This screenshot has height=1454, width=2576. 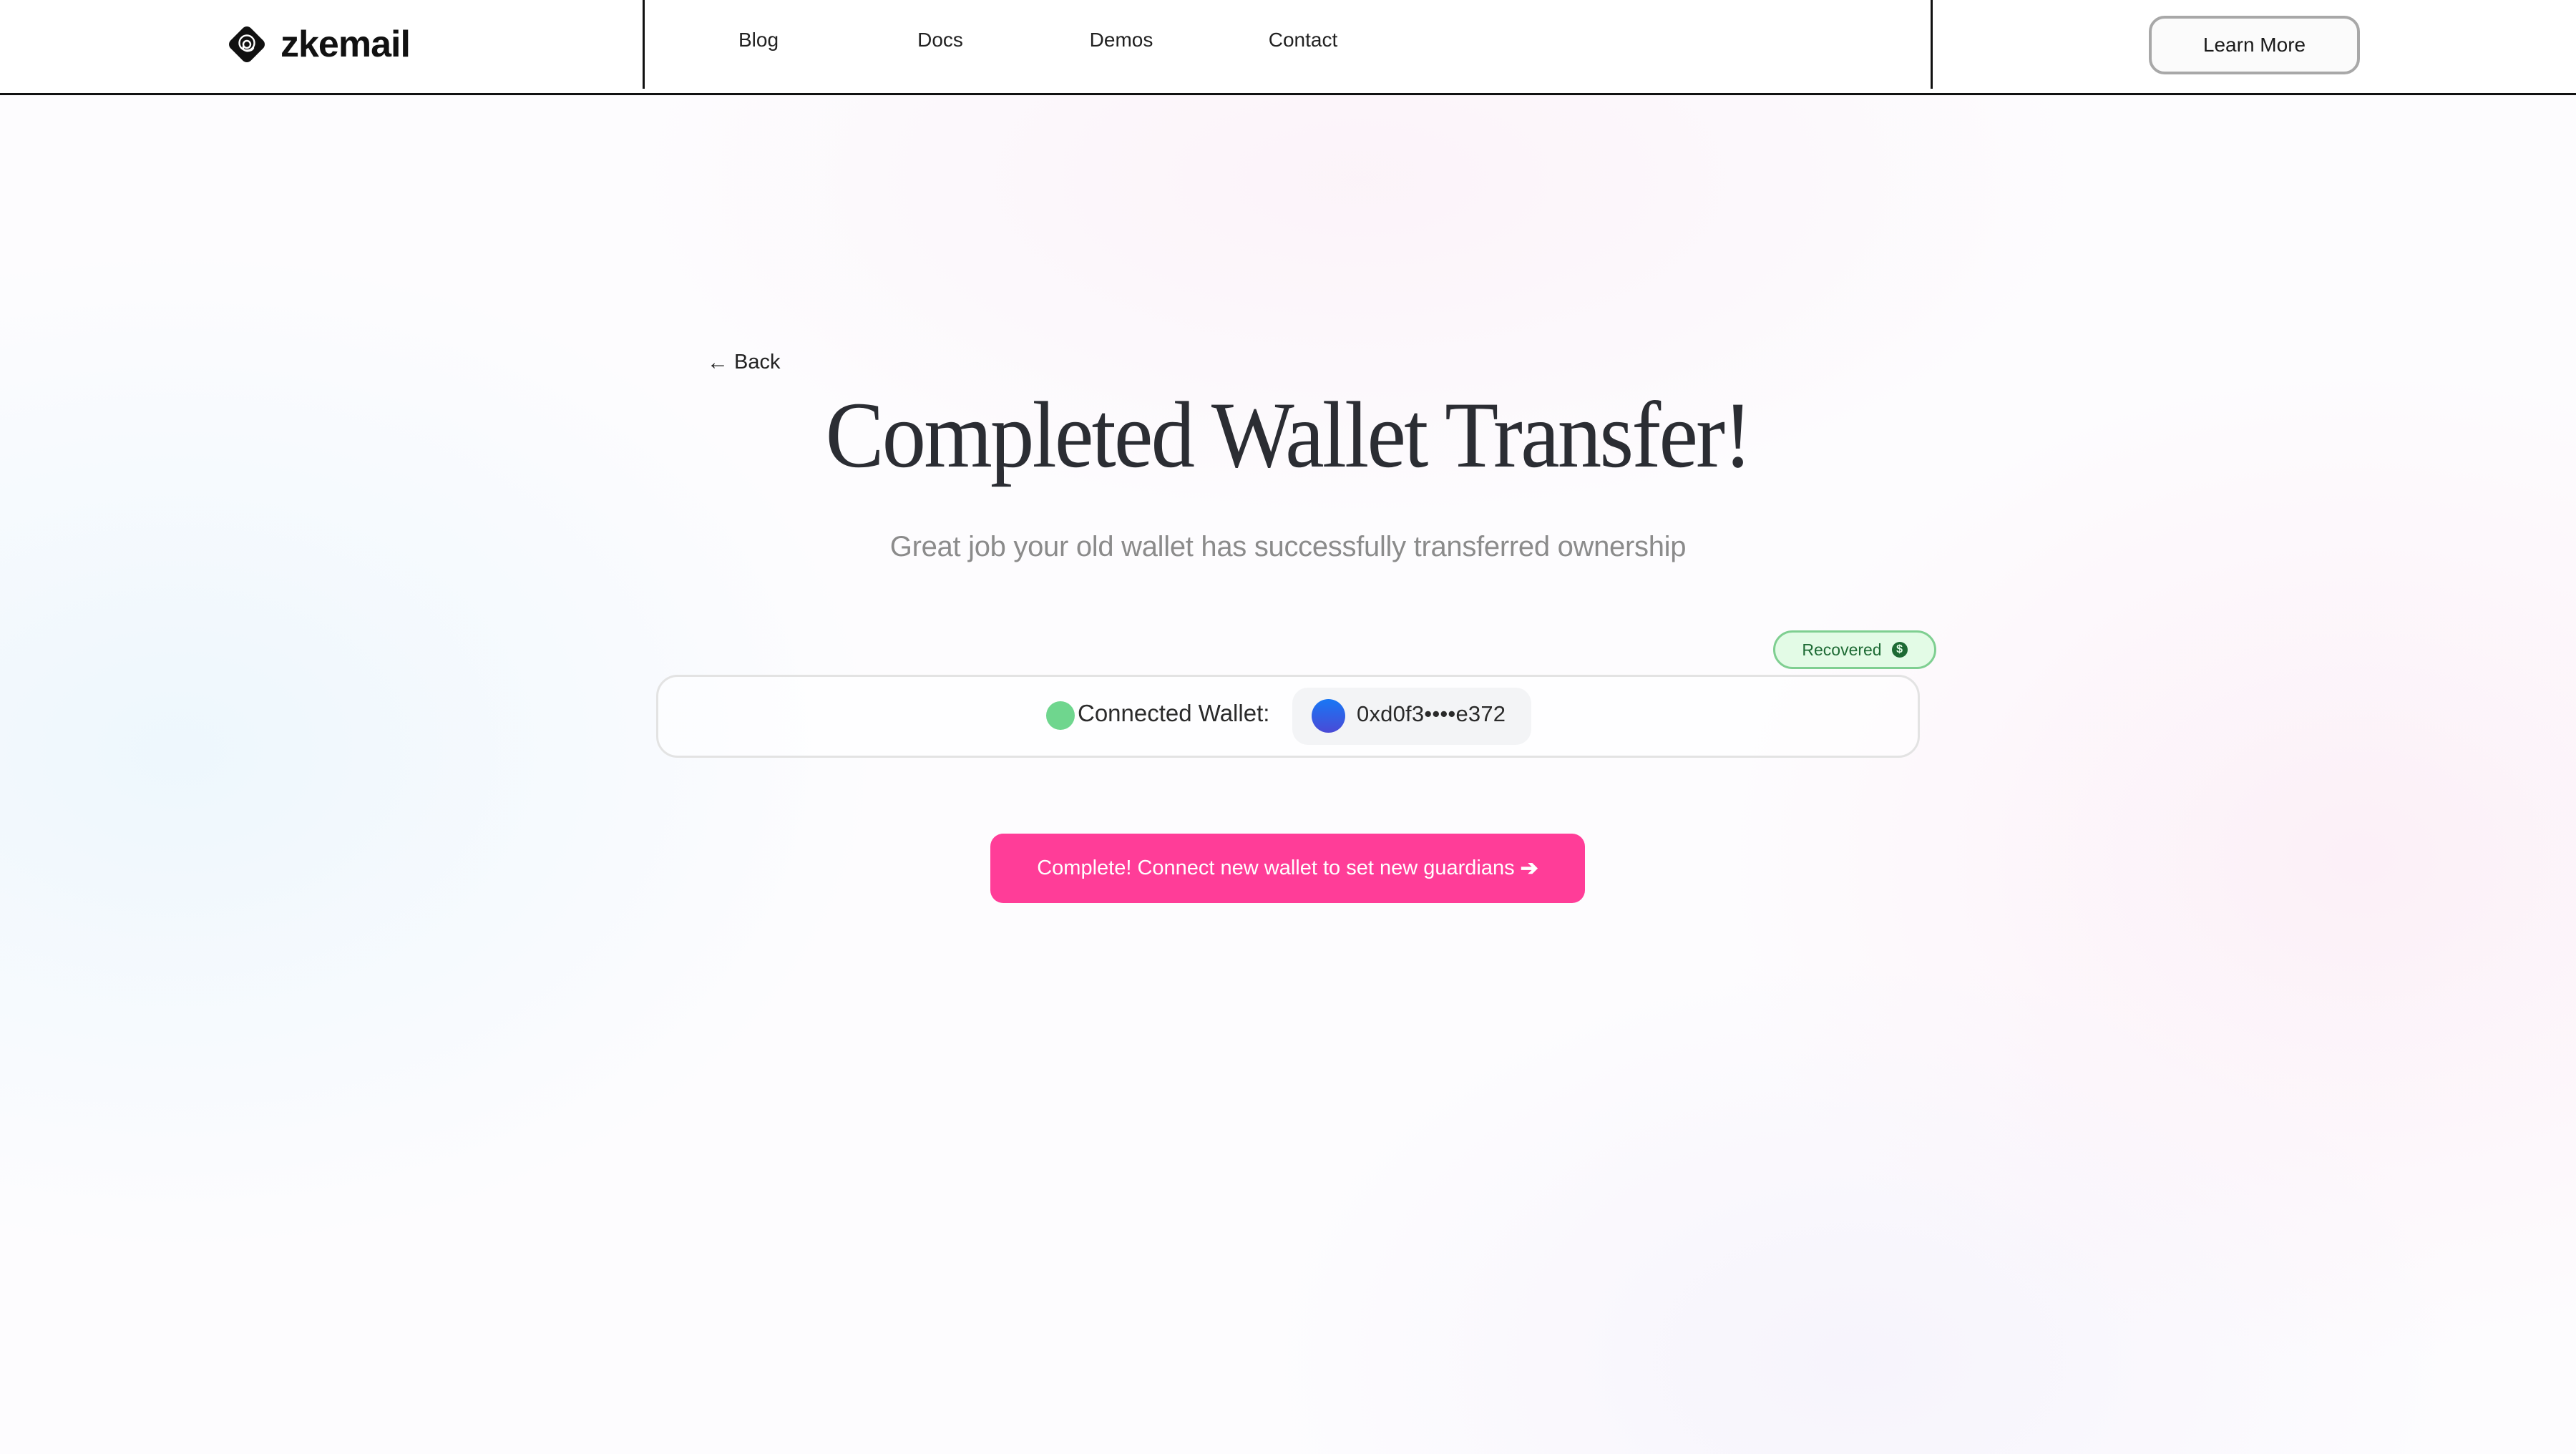 What do you see at coordinates (758, 40) in the screenshot?
I see `nav-blog: Blog` at bounding box center [758, 40].